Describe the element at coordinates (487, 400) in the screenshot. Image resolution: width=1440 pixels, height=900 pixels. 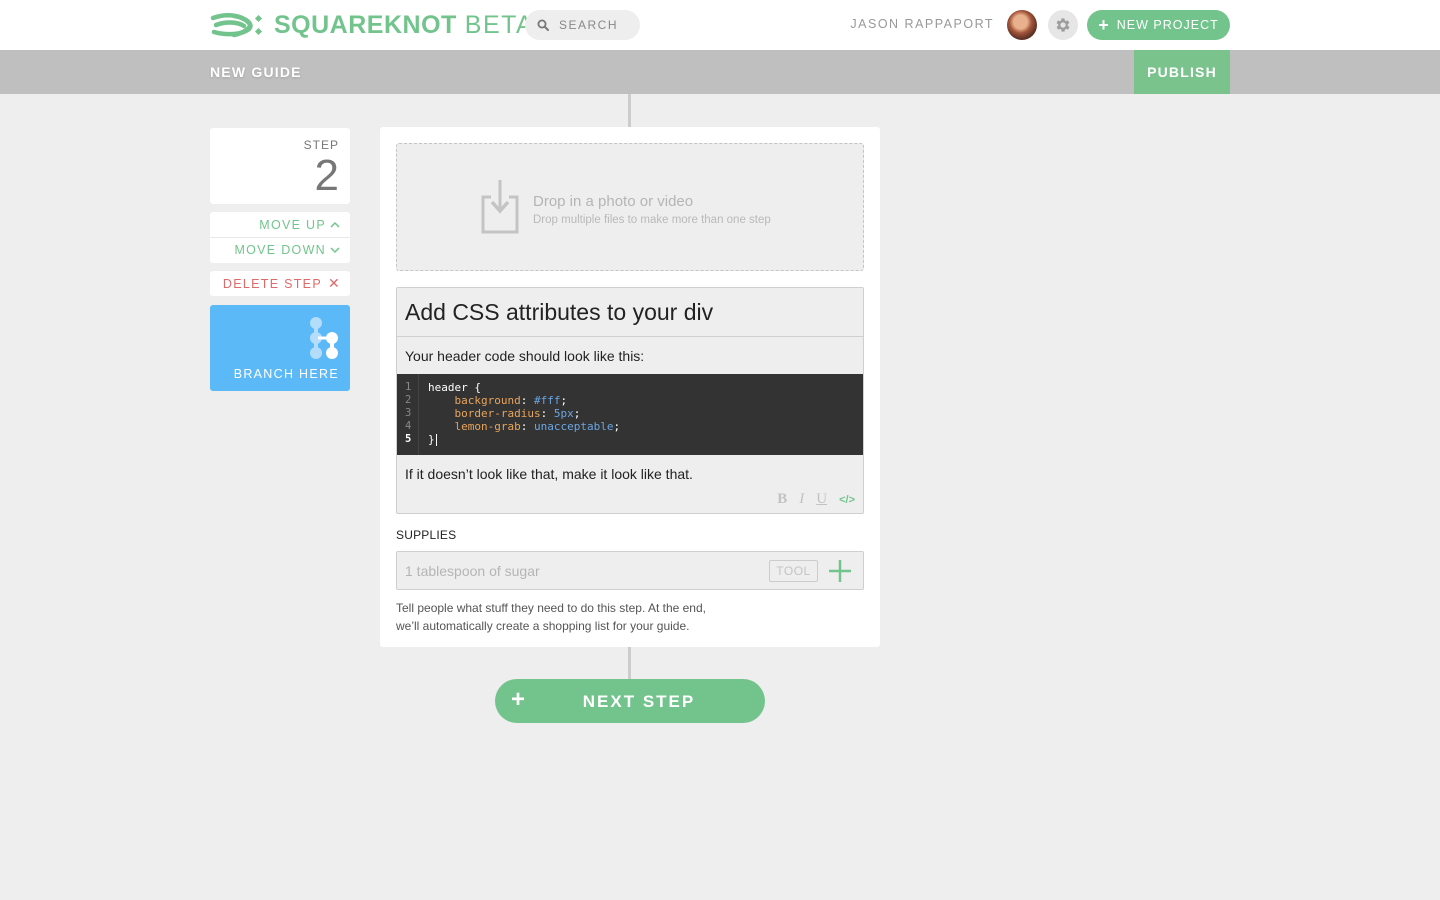
I see `code-token-prop: background` at that location.